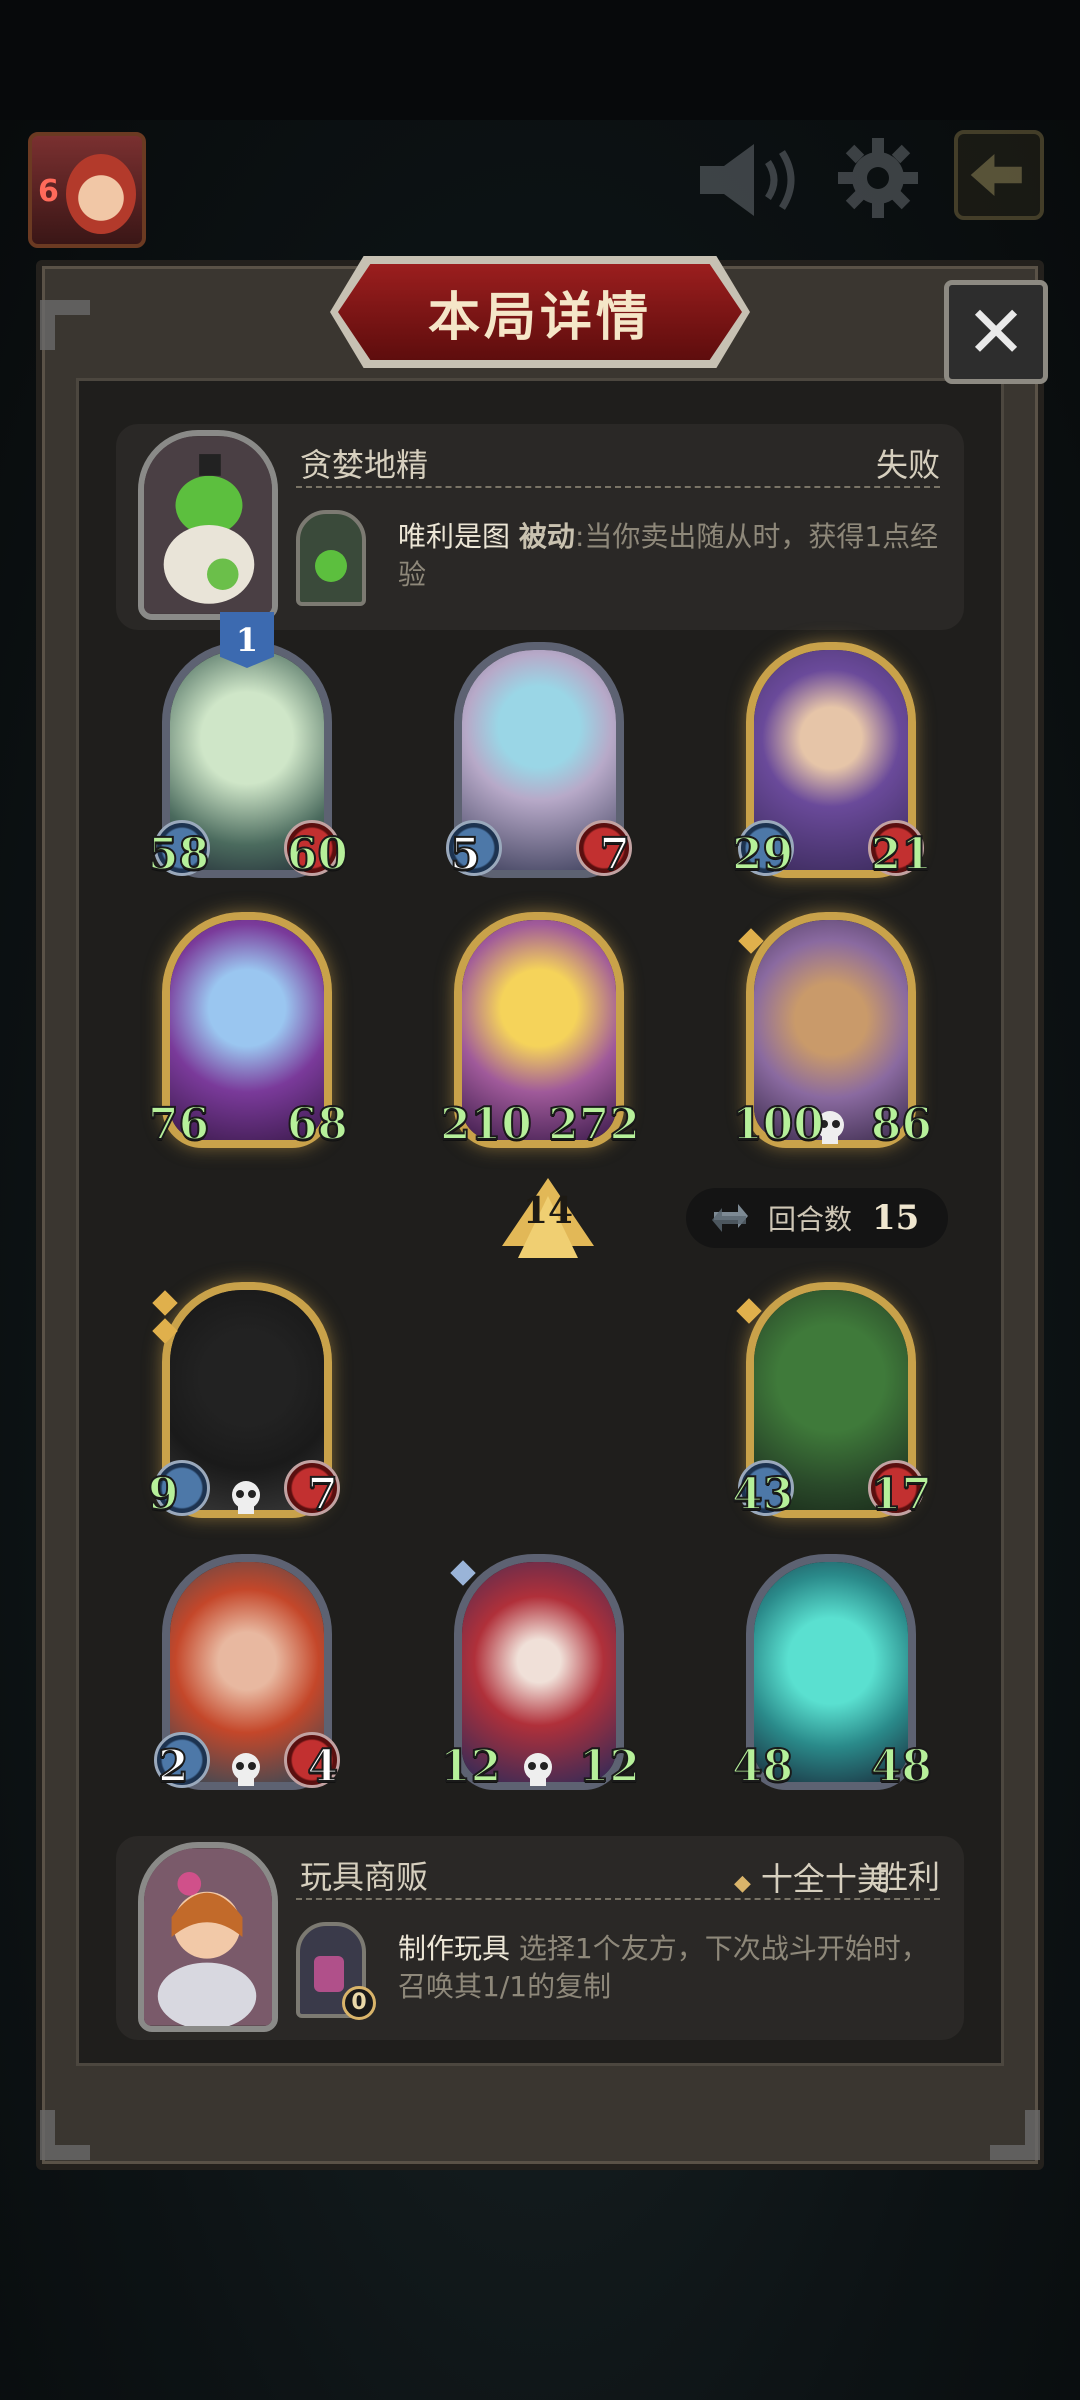 Image resolution: width=1080 pixels, height=2400 pixels. Describe the element at coordinates (540, 60) in the screenshot. I see `status-bar-area` at that location.